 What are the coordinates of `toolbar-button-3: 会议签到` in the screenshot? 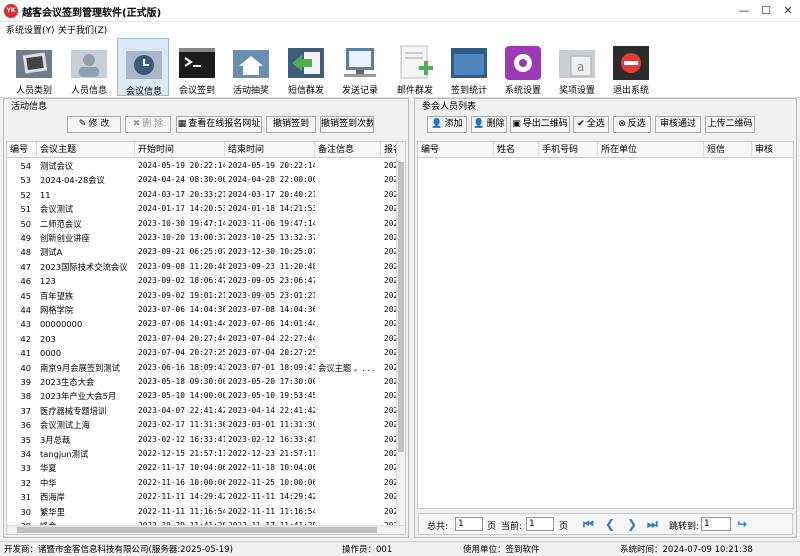 It's located at (197, 67).